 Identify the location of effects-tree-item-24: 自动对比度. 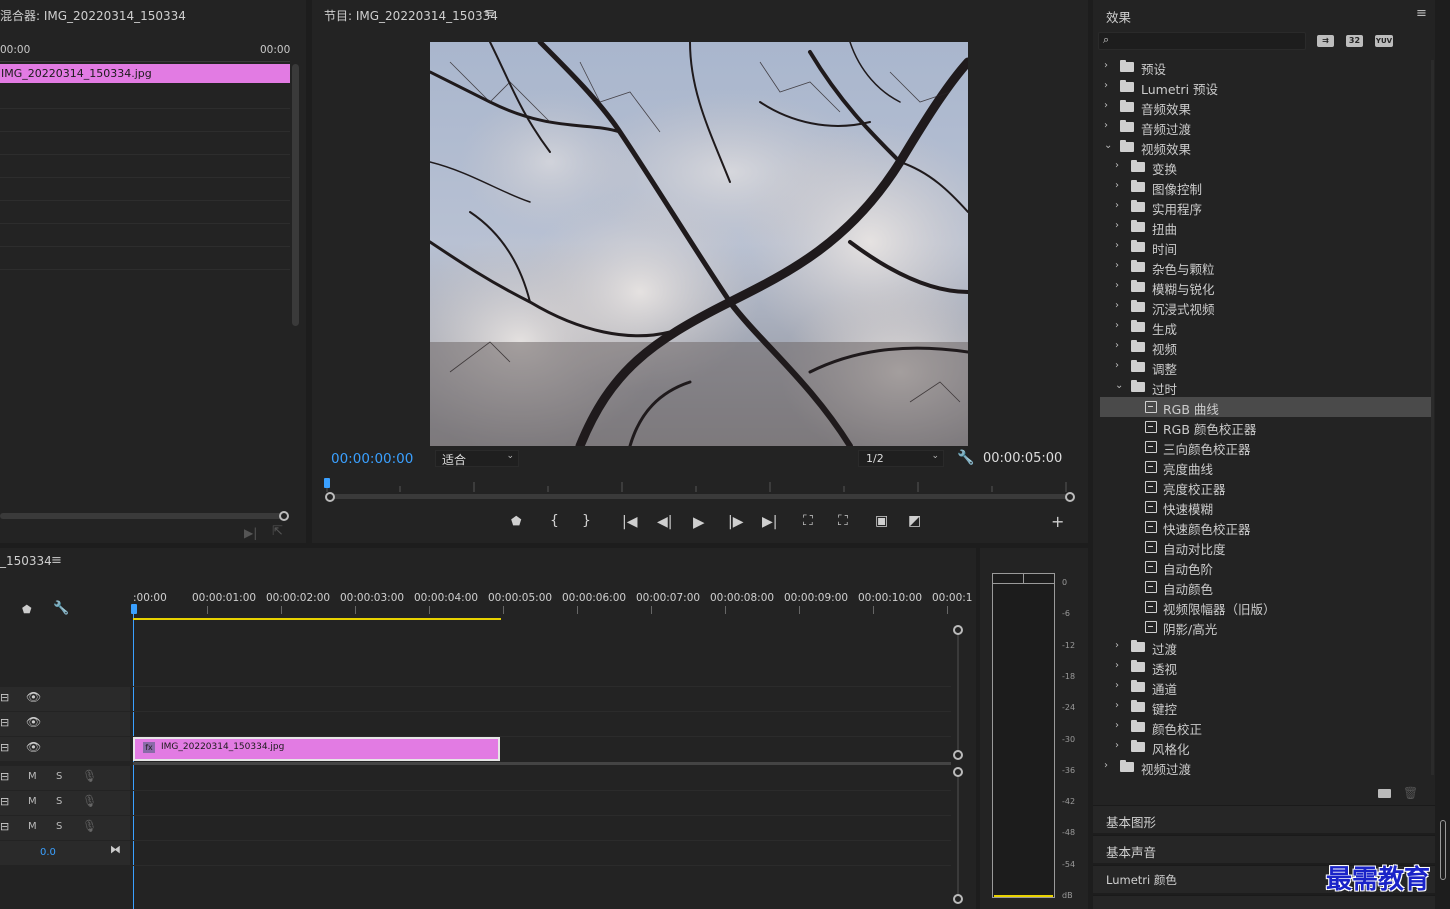
(1265, 547).